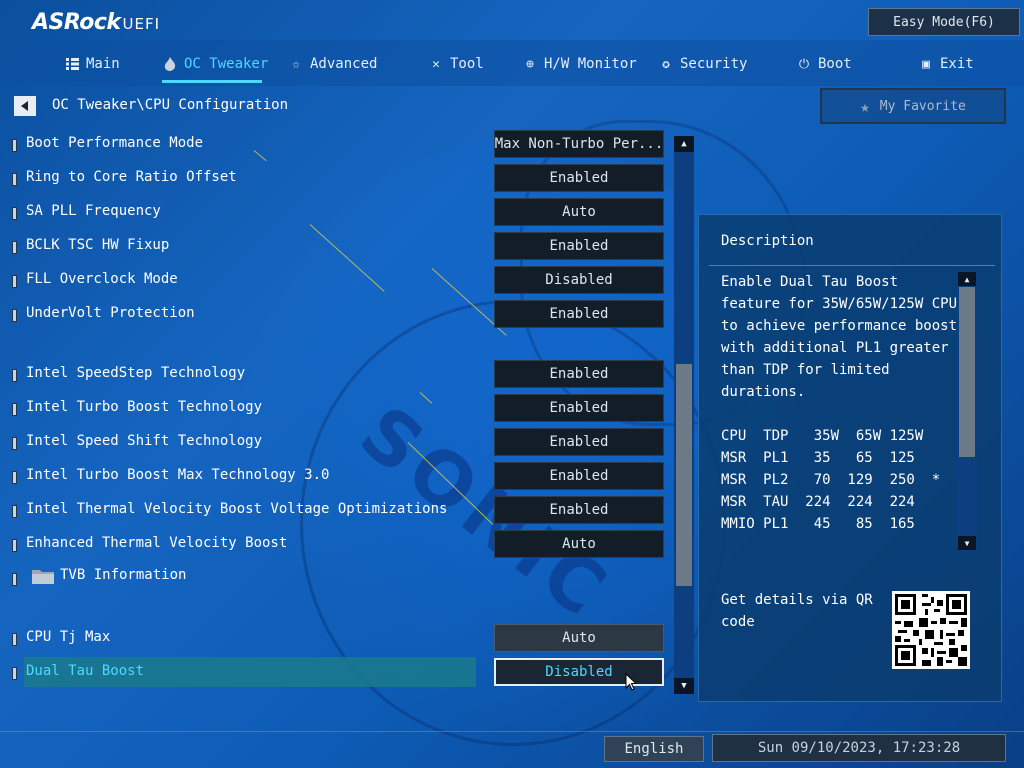  I want to click on back-arrow-icon, so click(24, 106).